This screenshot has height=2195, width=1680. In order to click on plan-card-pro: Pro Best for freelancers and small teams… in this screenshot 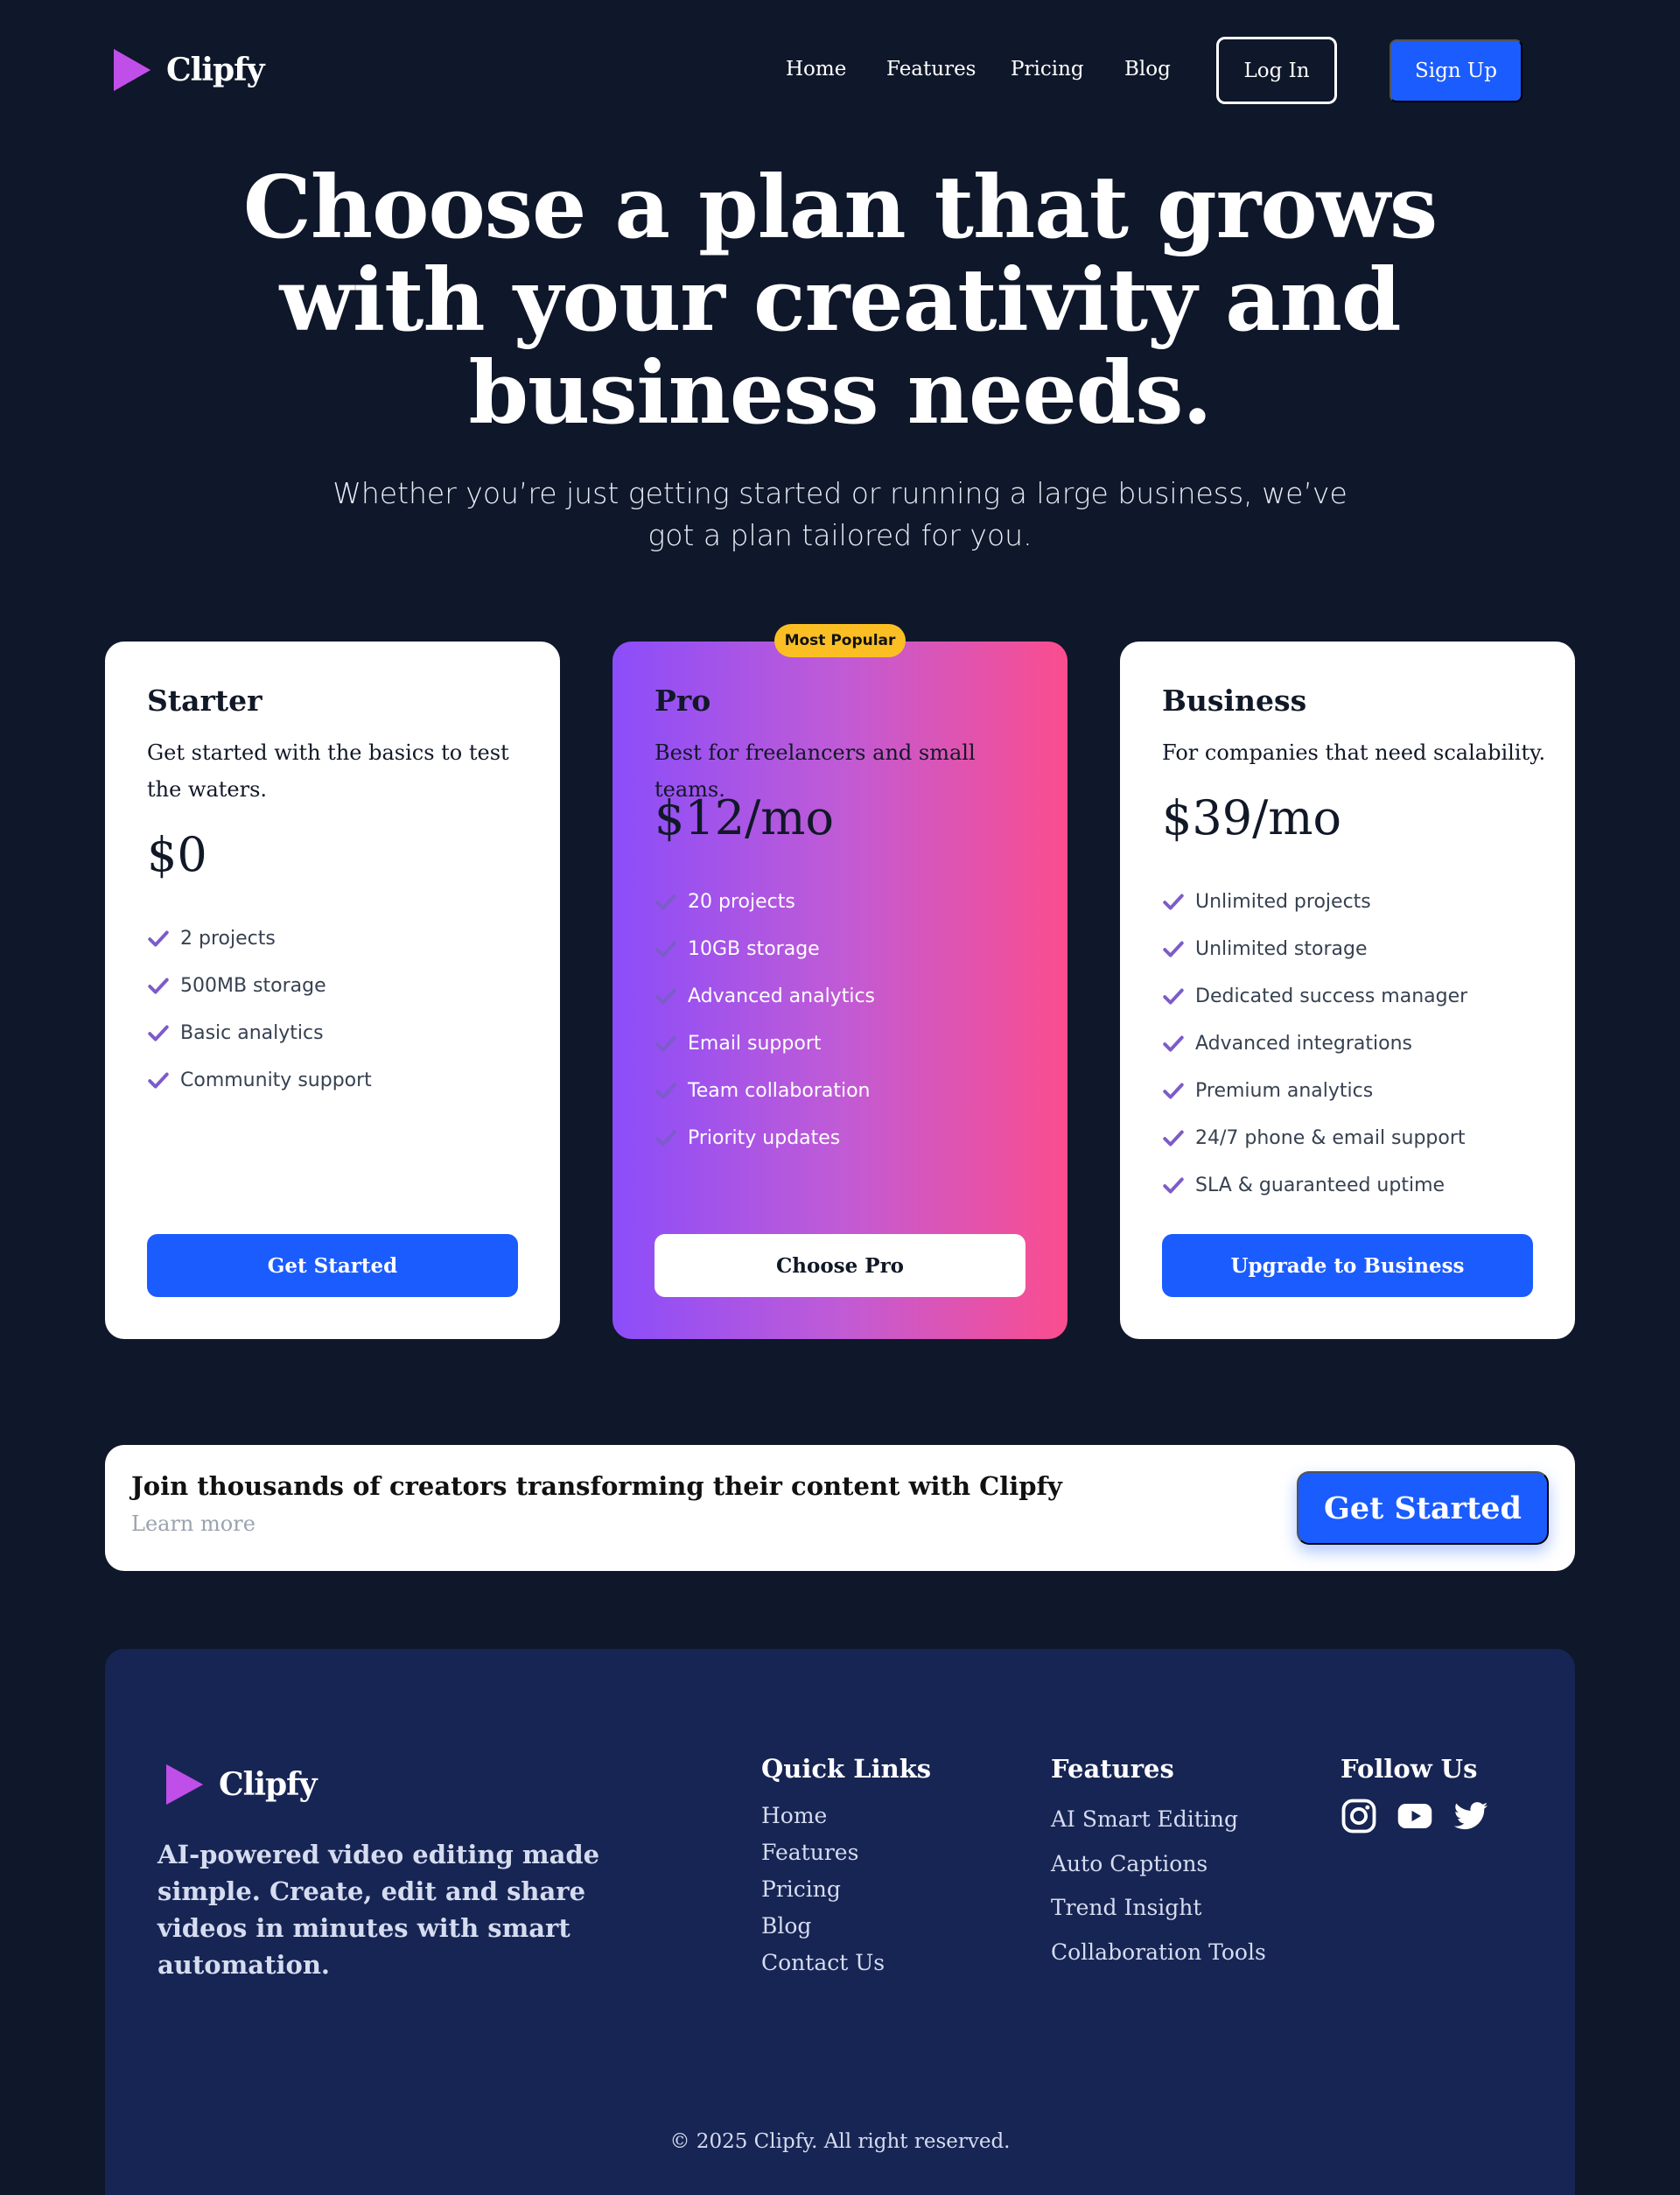, I will do `click(840, 991)`.